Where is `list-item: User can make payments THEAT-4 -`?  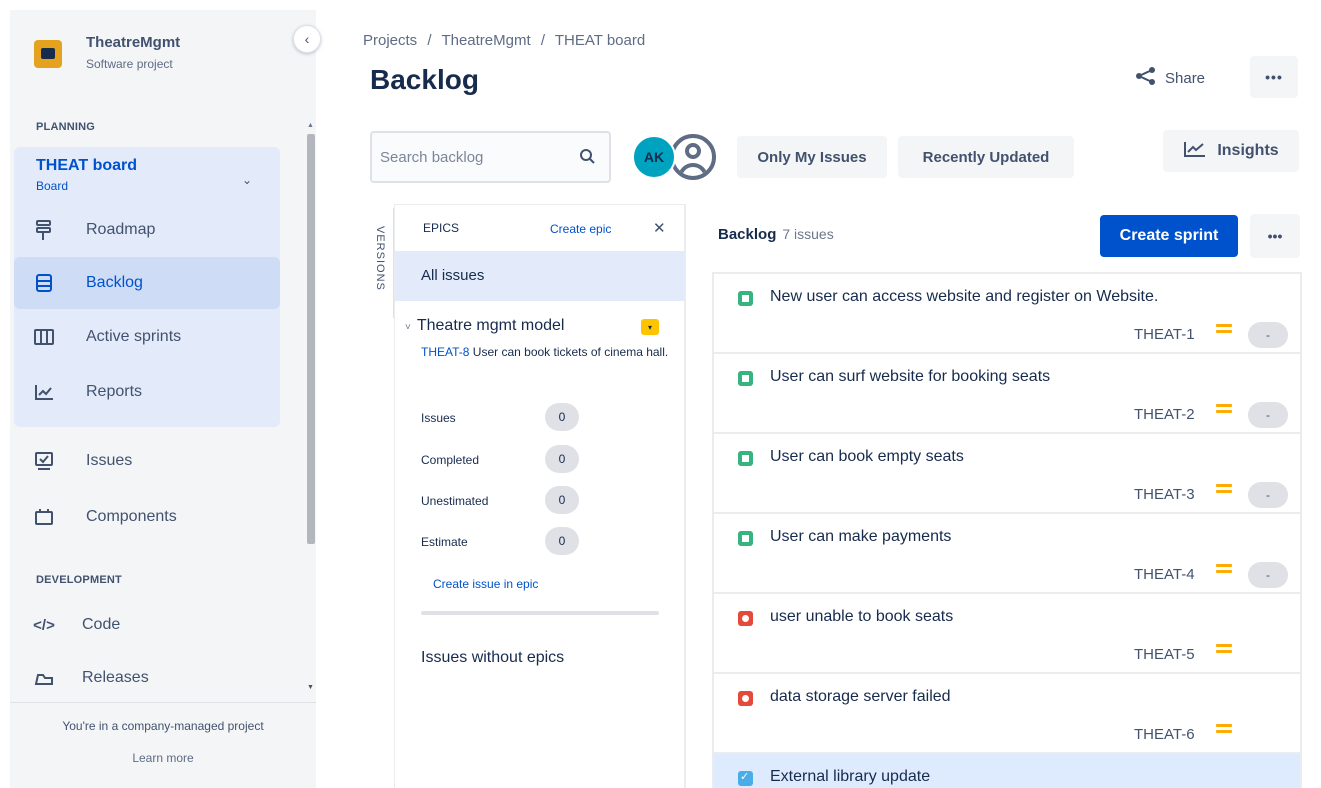
list-item: User can make payments THEAT-4 - is located at coordinates (1007, 554).